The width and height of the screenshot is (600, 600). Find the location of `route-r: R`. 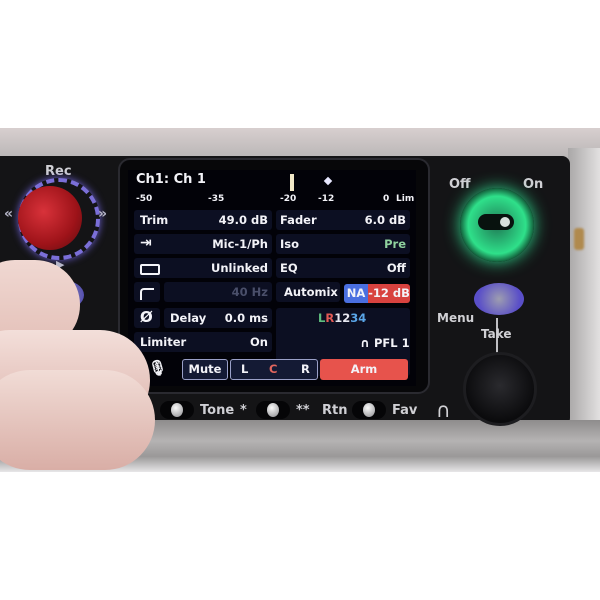

route-r: R is located at coordinates (330, 318).